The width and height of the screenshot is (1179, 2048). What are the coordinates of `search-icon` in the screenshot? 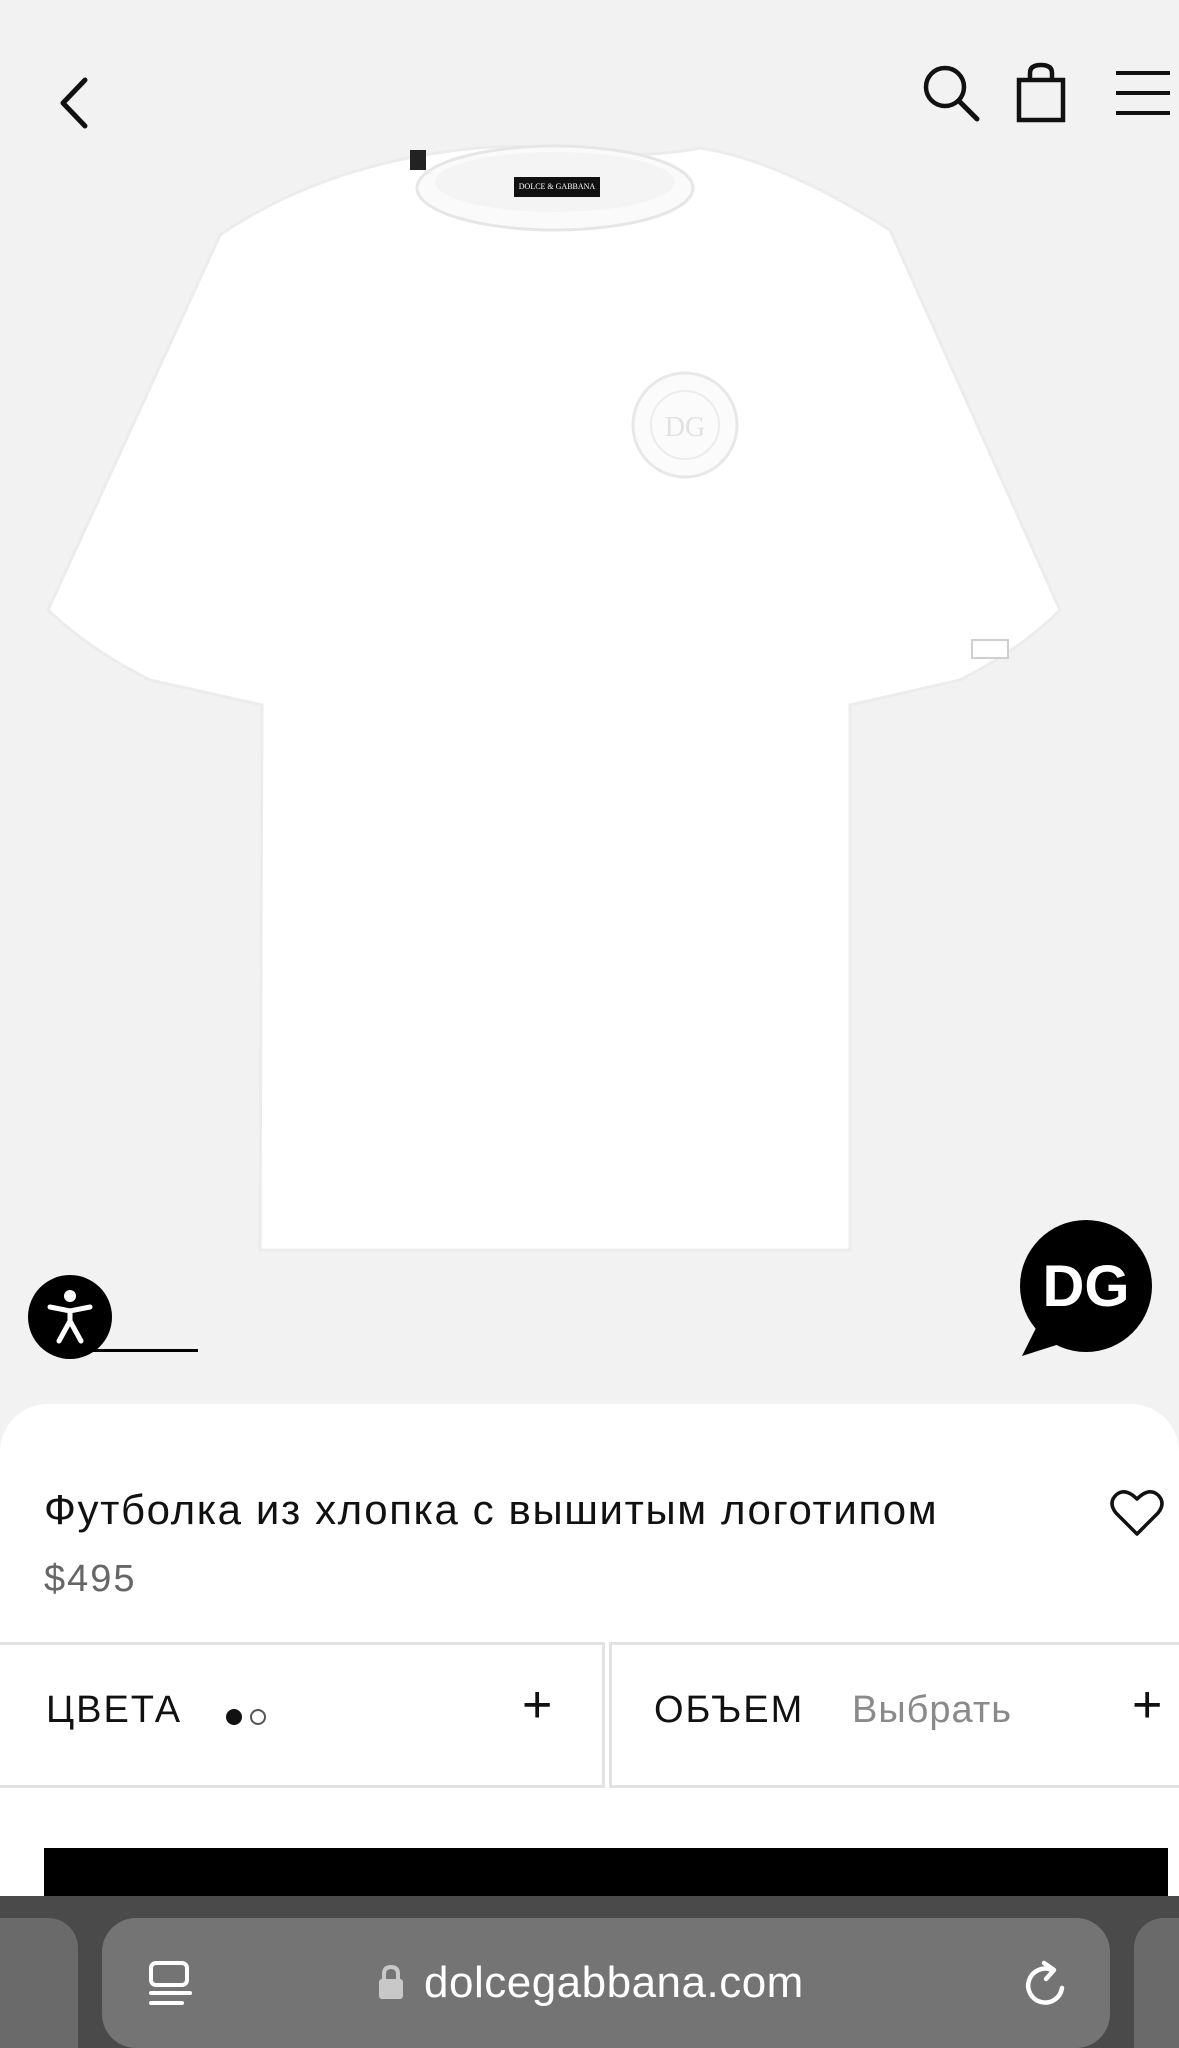 It's located at (951, 93).